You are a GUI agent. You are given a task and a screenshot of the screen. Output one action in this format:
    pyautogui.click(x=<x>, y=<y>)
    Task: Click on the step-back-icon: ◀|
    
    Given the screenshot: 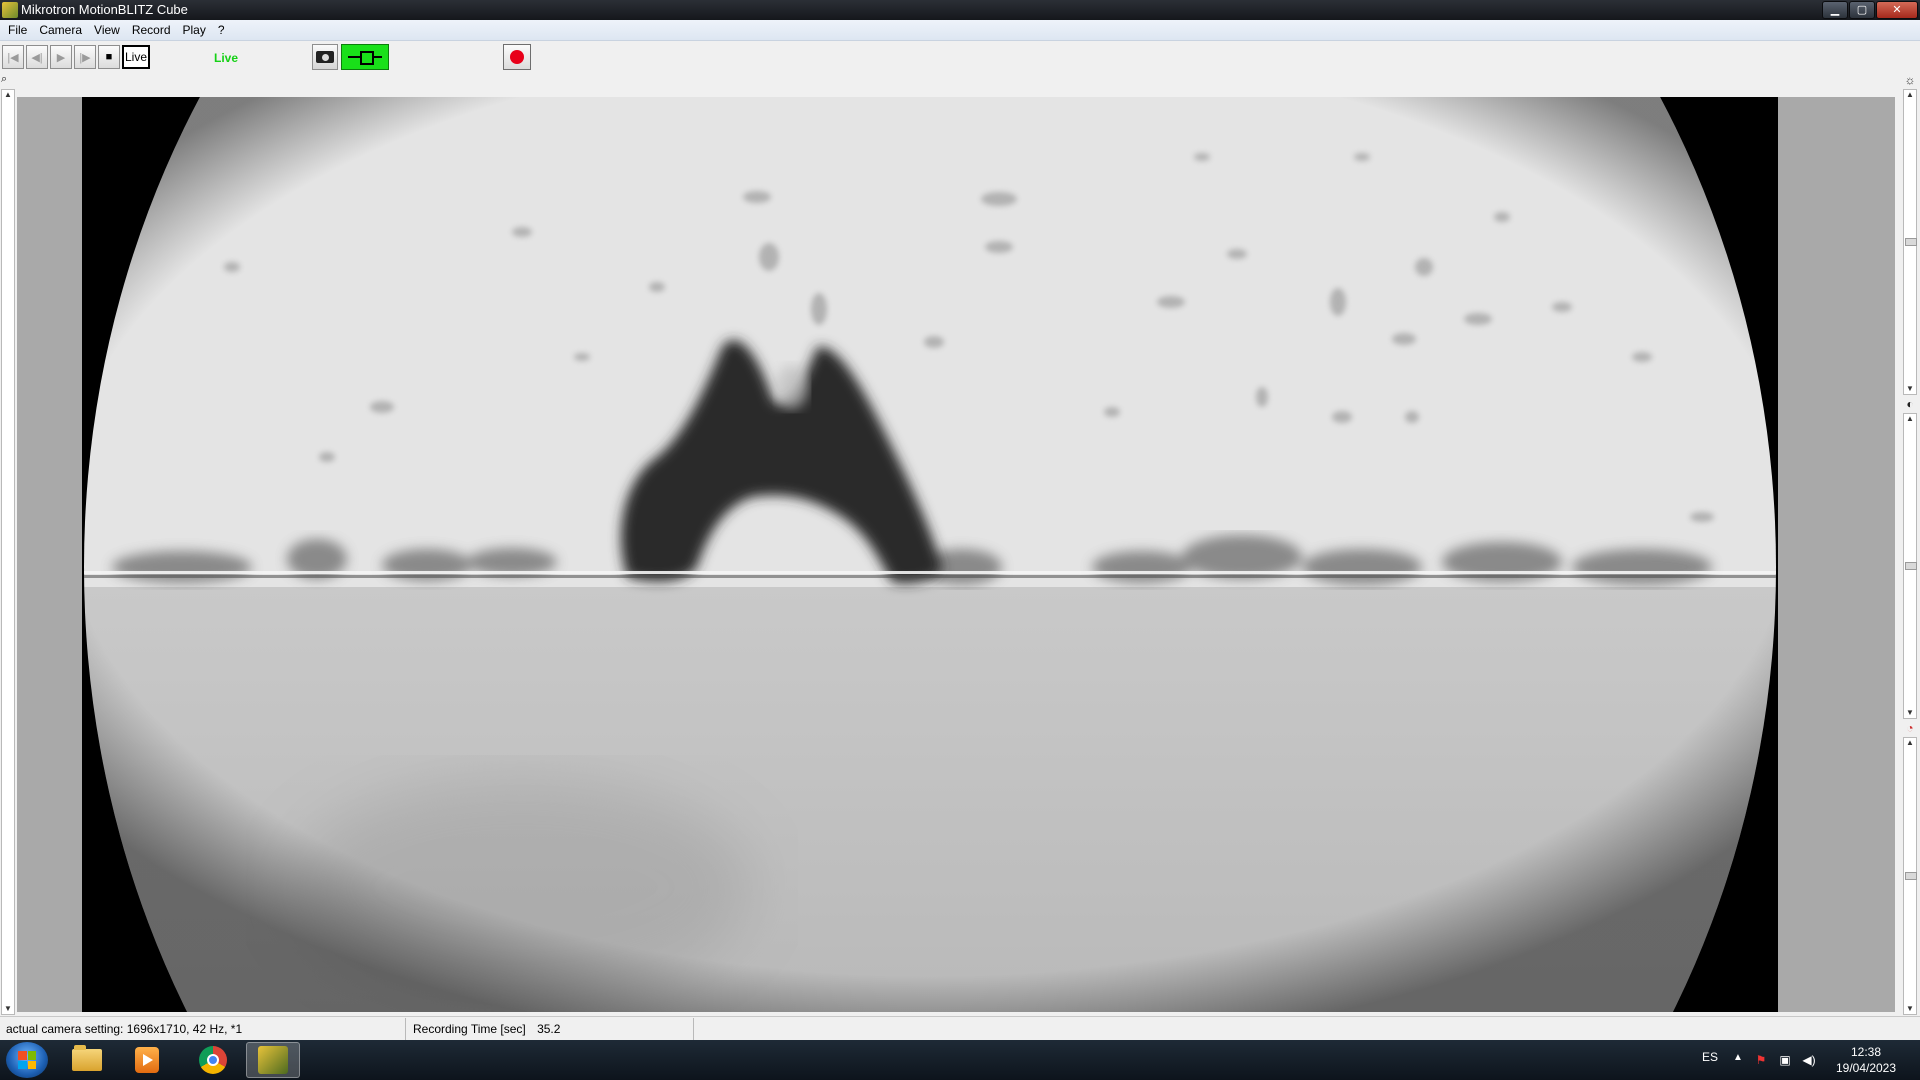 What is the action you would take?
    pyautogui.click(x=37, y=57)
    